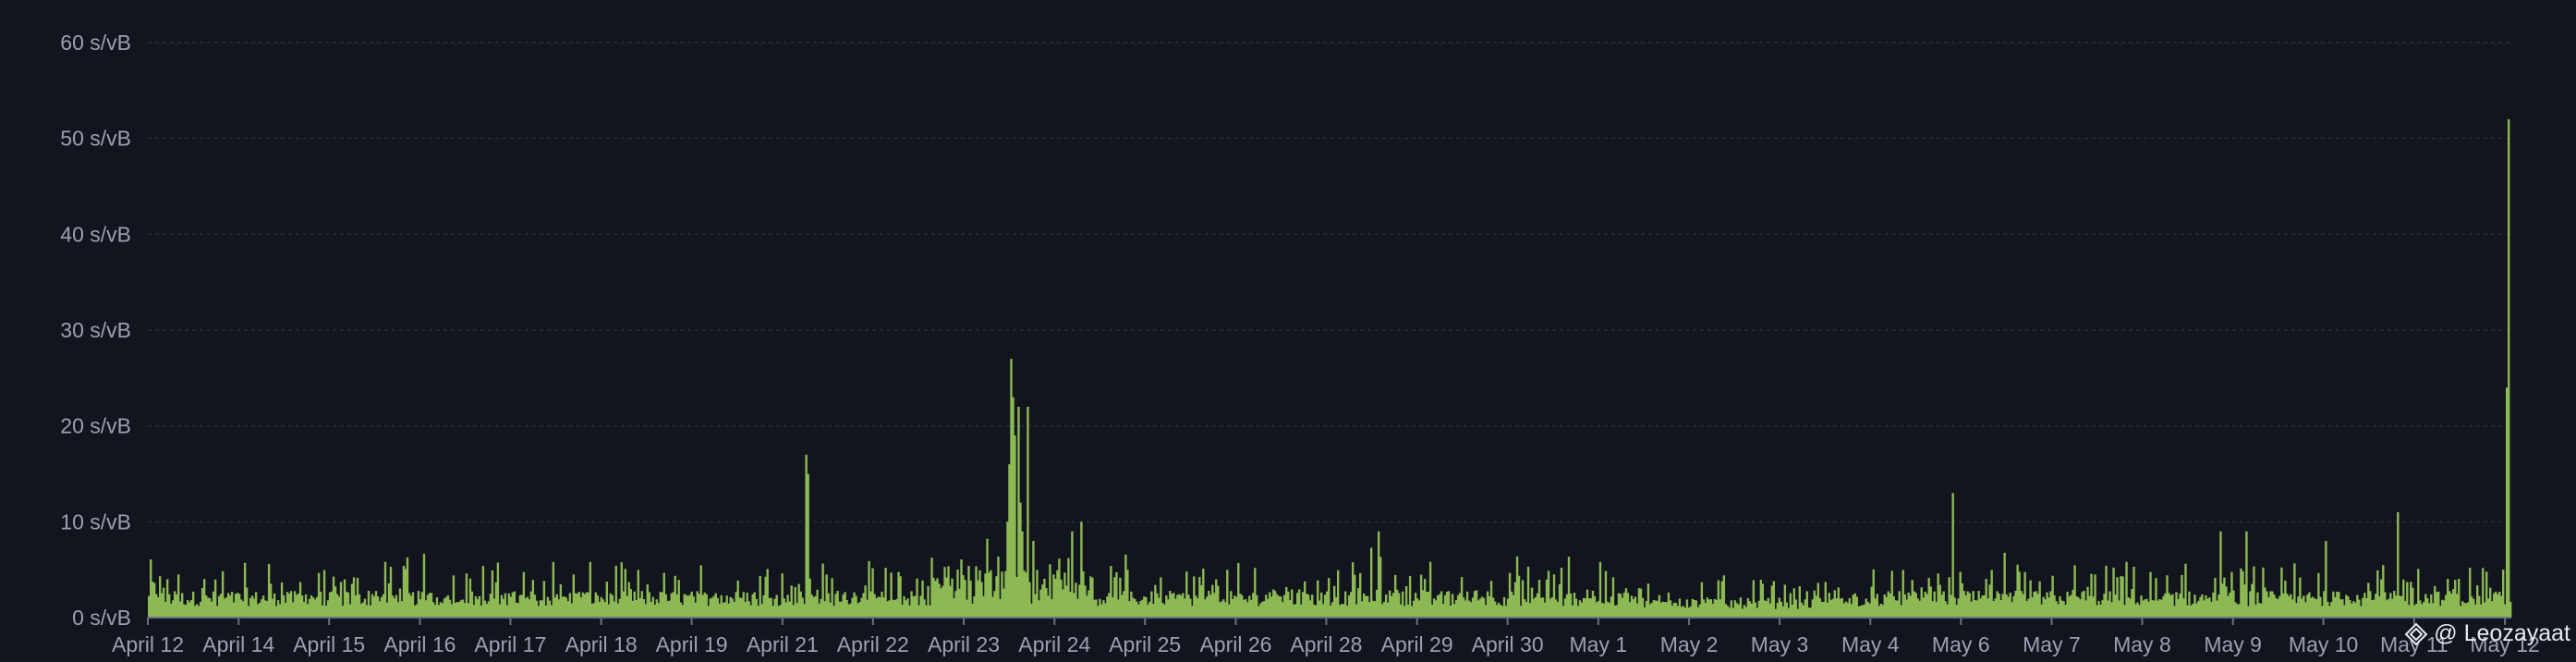  I want to click on y-tick-label: 50 s/vB, so click(95, 139).